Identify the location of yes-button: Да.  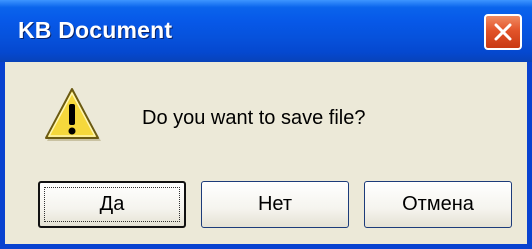
(112, 204).